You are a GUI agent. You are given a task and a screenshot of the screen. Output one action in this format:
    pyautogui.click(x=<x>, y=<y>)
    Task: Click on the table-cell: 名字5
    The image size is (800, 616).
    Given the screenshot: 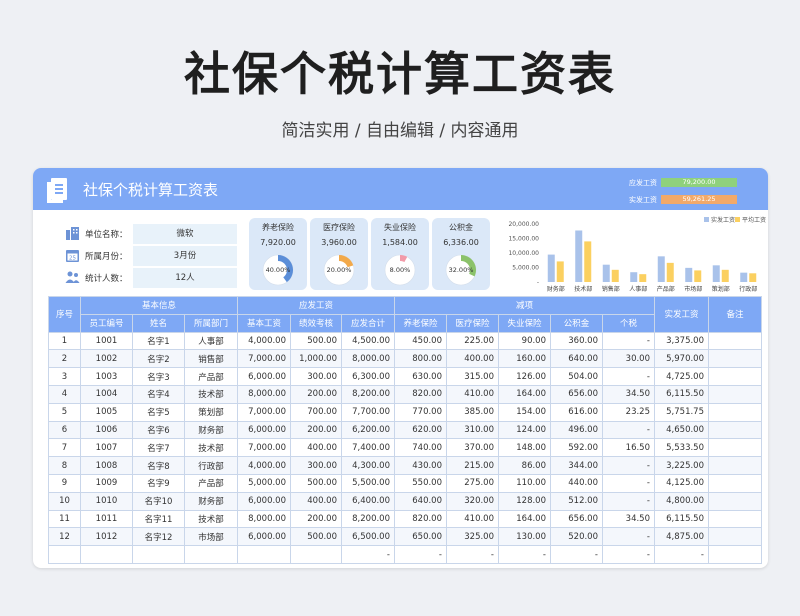 What is the action you would take?
    pyautogui.click(x=158, y=412)
    